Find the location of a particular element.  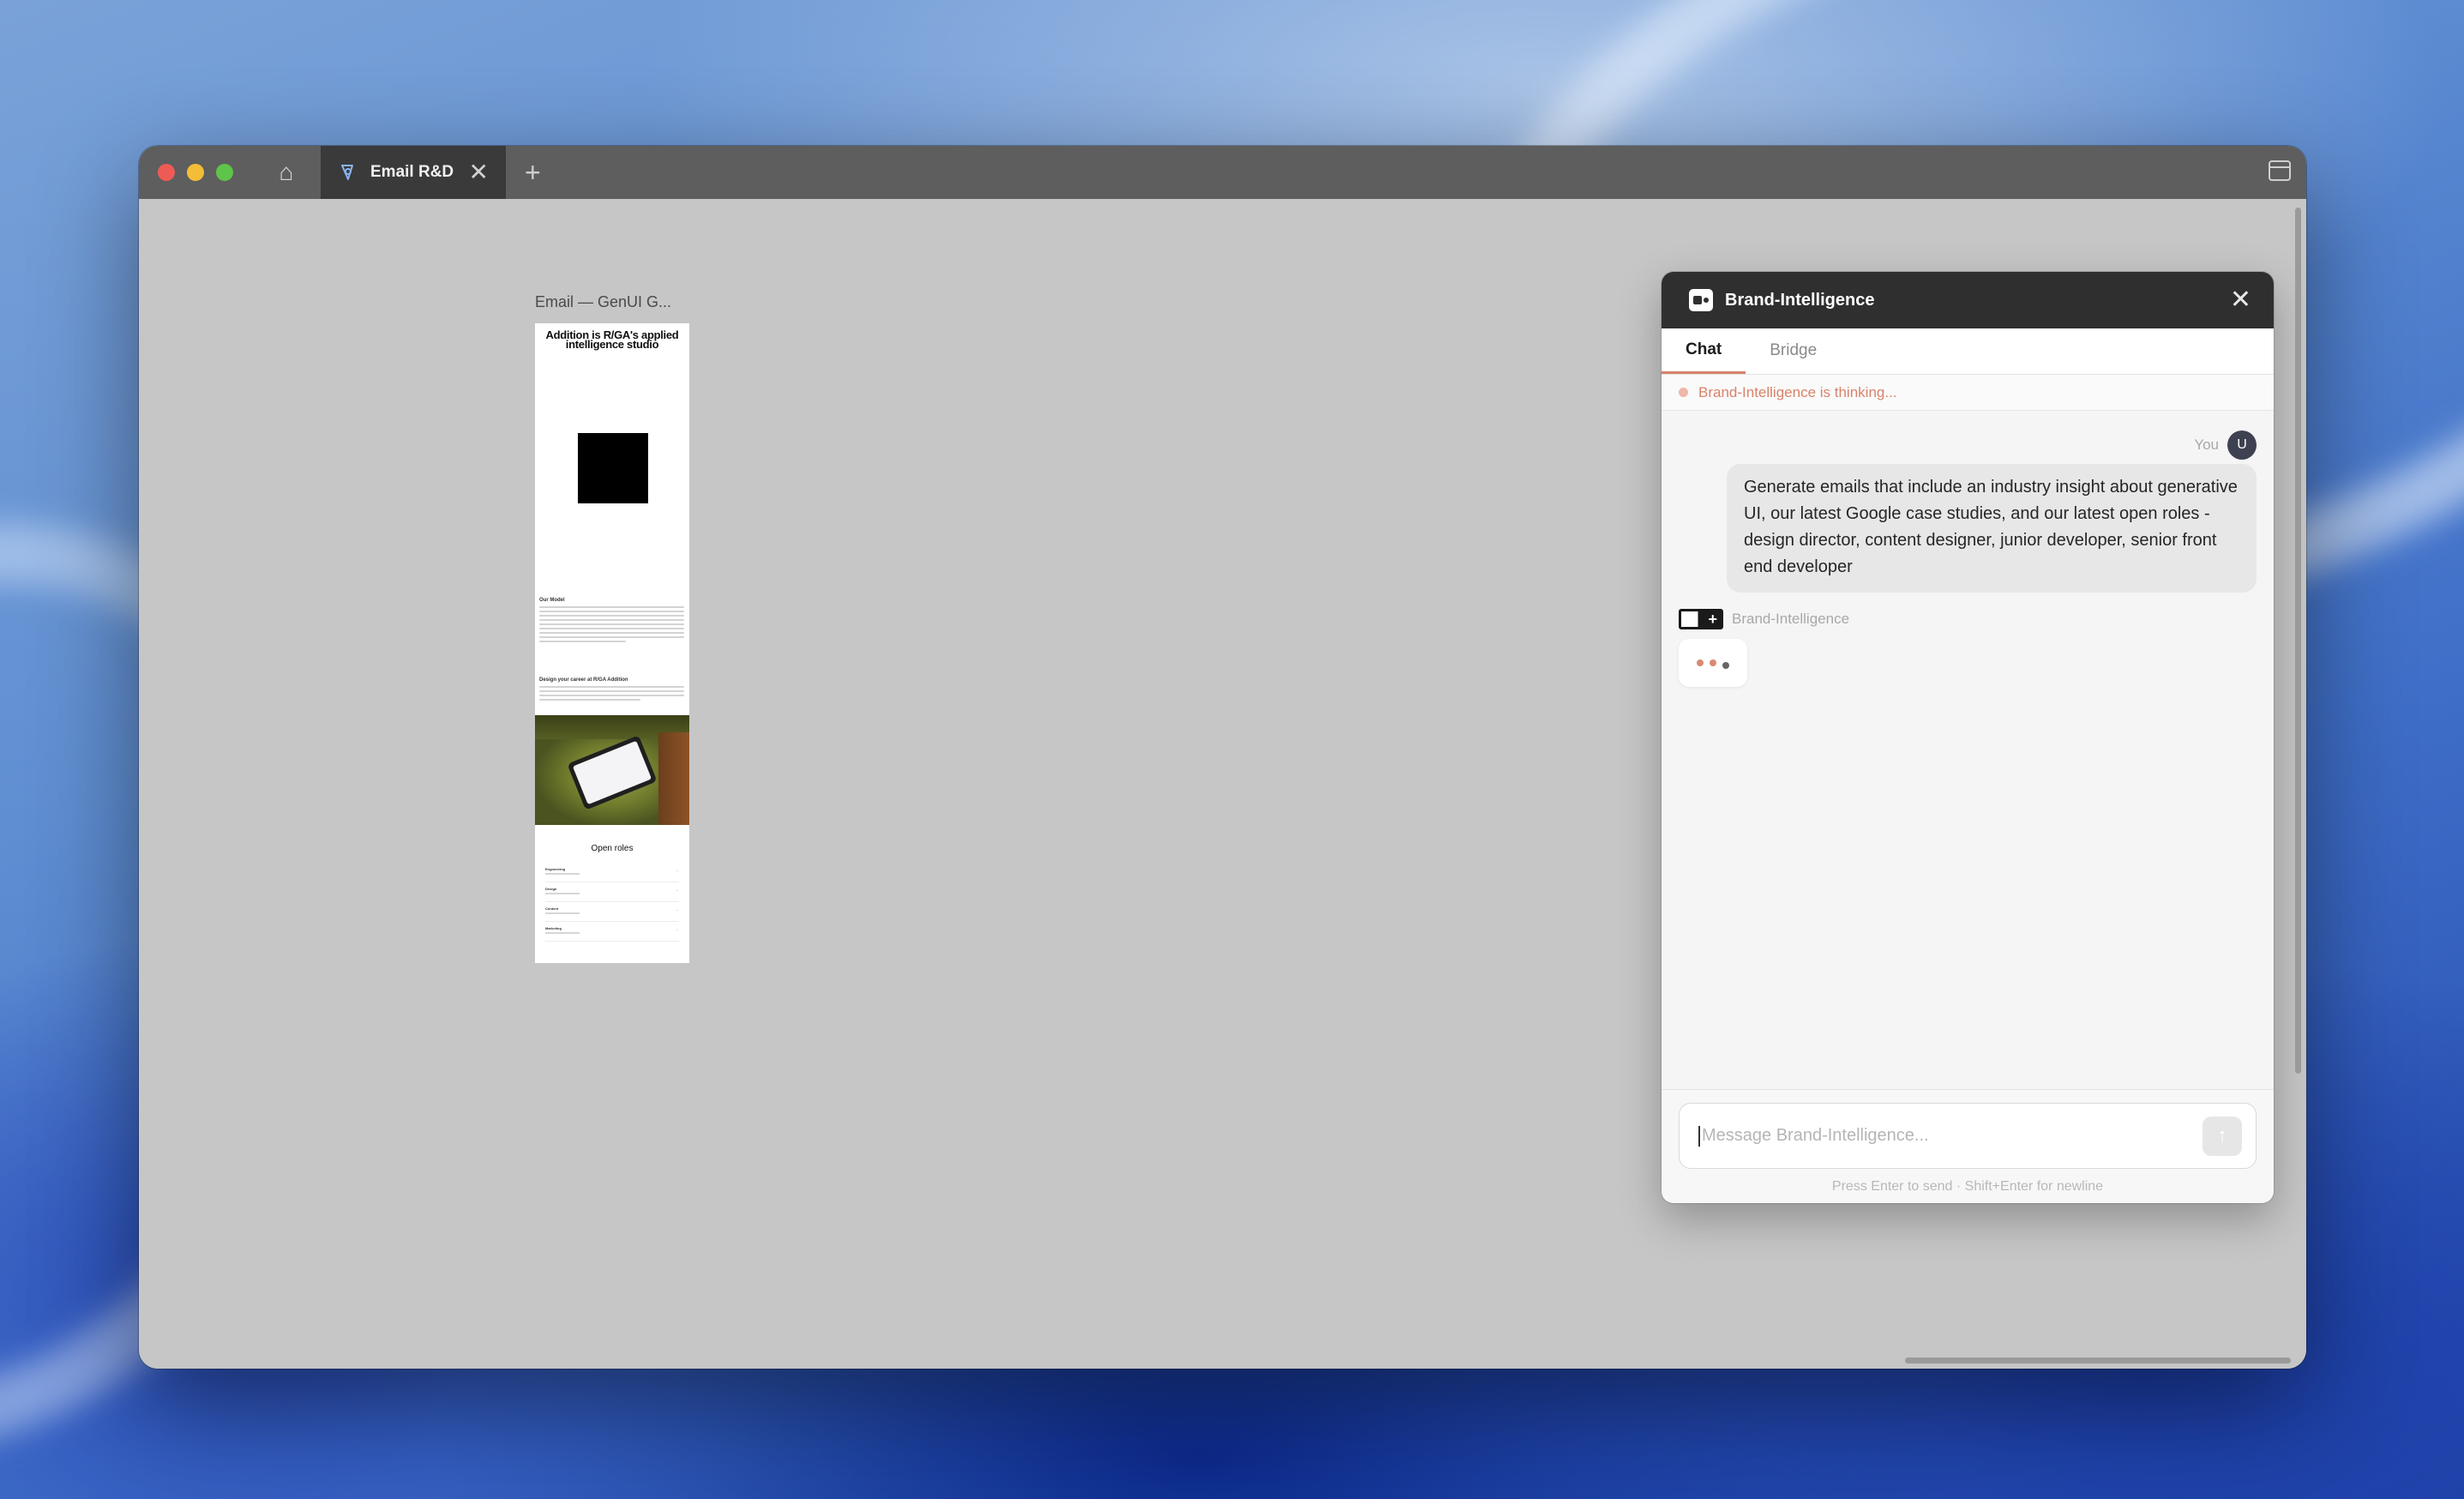

minimize-window-button is located at coordinates (195, 172).